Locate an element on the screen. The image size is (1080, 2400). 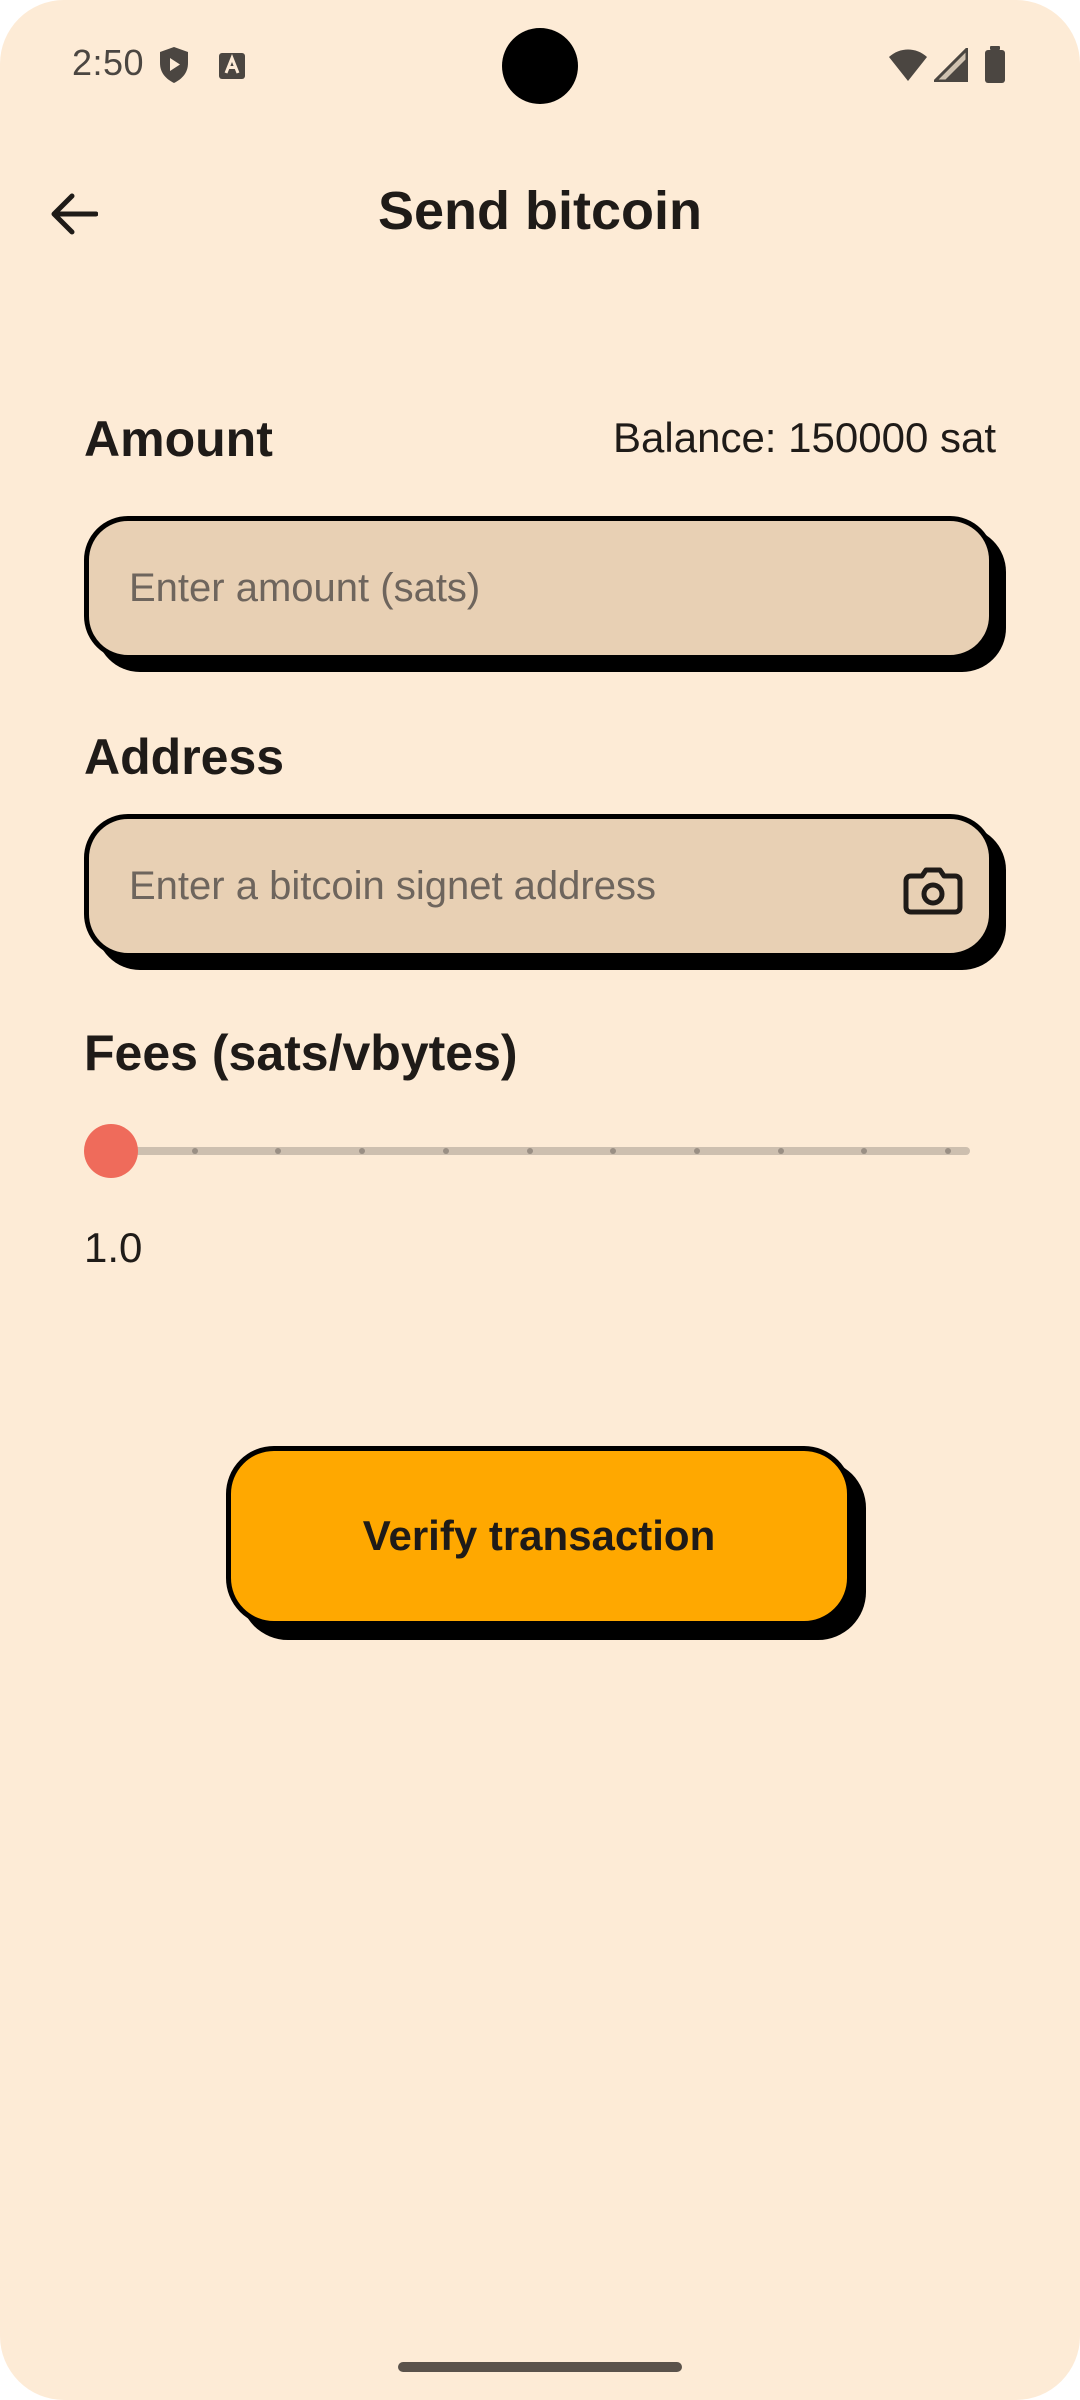
amount-label: Amount is located at coordinates (178, 439).